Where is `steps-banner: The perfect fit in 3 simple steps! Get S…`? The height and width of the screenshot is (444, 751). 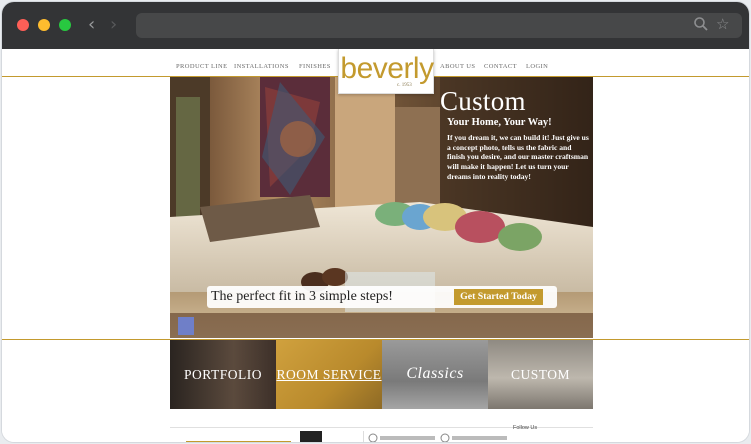
steps-banner: The perfect fit in 3 simple steps! Get S… is located at coordinates (382, 297).